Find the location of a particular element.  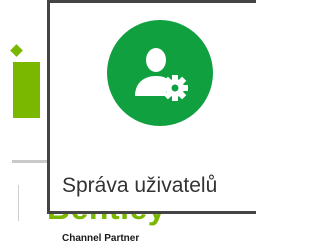

logo-divider is located at coordinates (31, 161).